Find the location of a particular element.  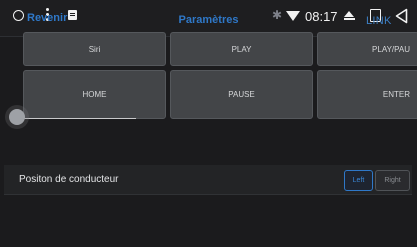

driver-position-setting: Positon de conducteur Left Right is located at coordinates (208, 180).